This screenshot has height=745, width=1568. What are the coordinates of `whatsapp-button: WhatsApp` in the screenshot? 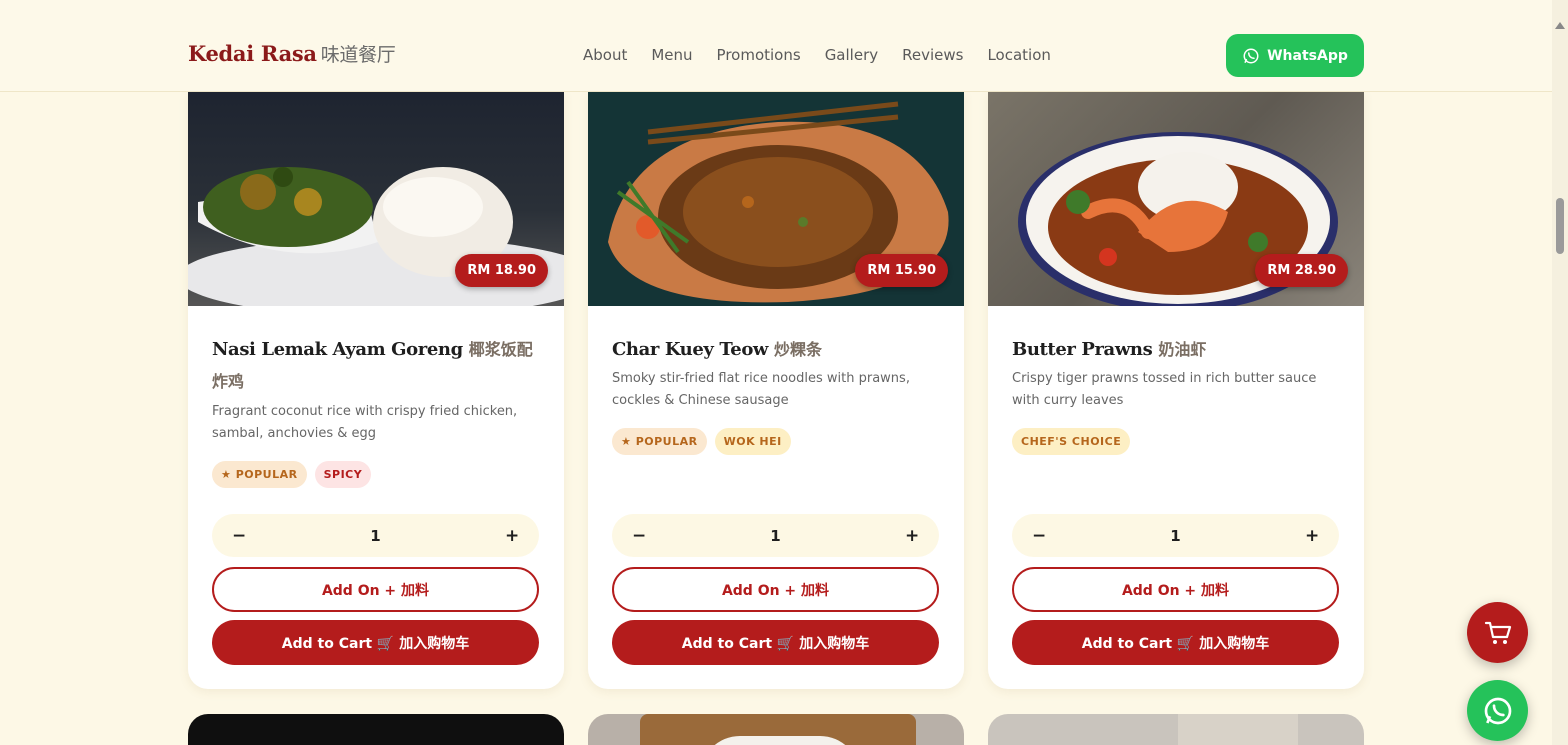 It's located at (1295, 55).